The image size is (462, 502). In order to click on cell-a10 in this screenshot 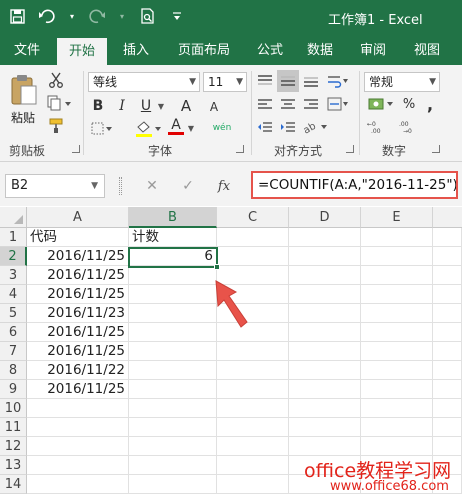, I will do `click(78, 408)`.